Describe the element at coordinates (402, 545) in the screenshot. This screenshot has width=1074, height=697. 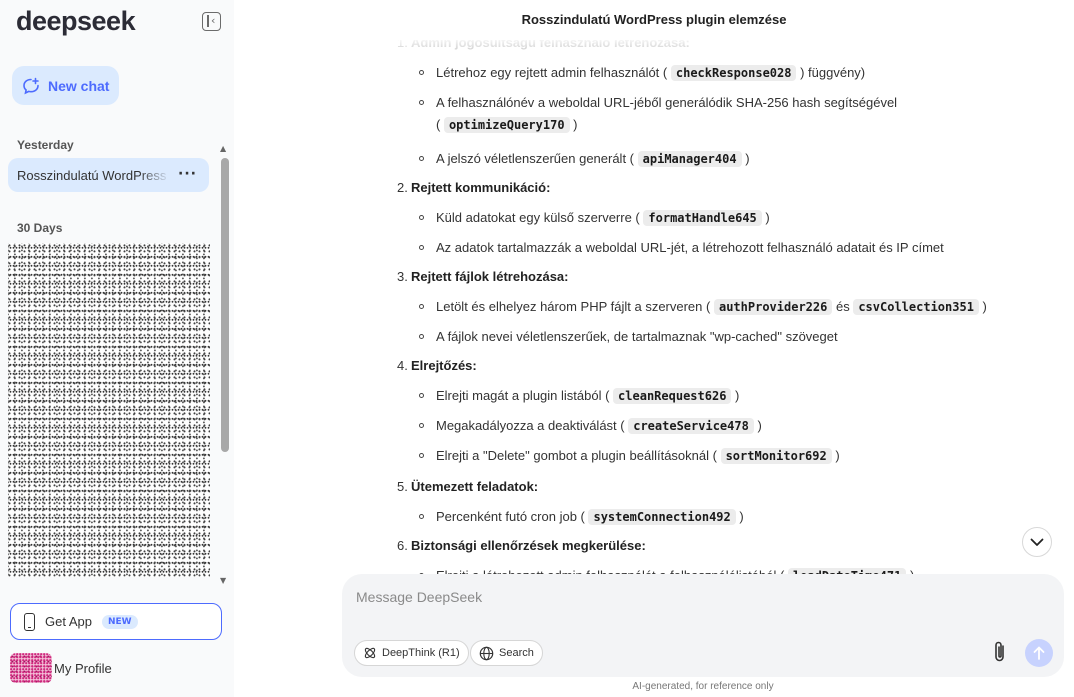
I see `list-number: 6.` at that location.